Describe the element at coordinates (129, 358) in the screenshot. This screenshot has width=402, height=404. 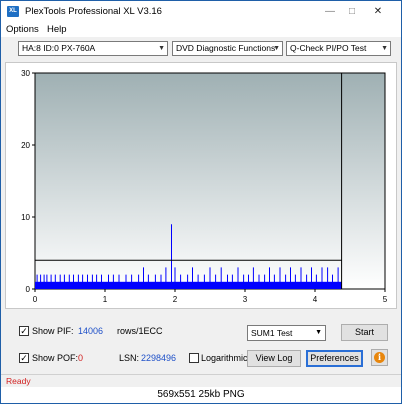
I see `lsn-label: LSN:` at that location.